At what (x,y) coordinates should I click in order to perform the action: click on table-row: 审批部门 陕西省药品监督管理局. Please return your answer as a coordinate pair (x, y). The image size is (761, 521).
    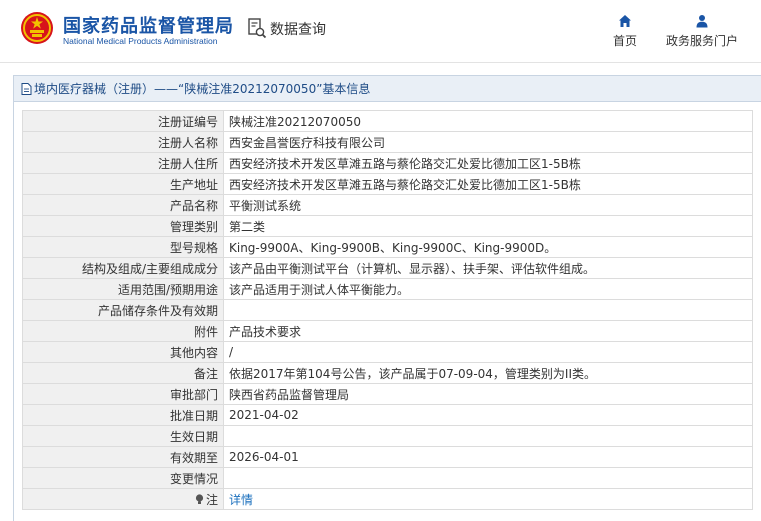
    Looking at the image, I should click on (387, 394).